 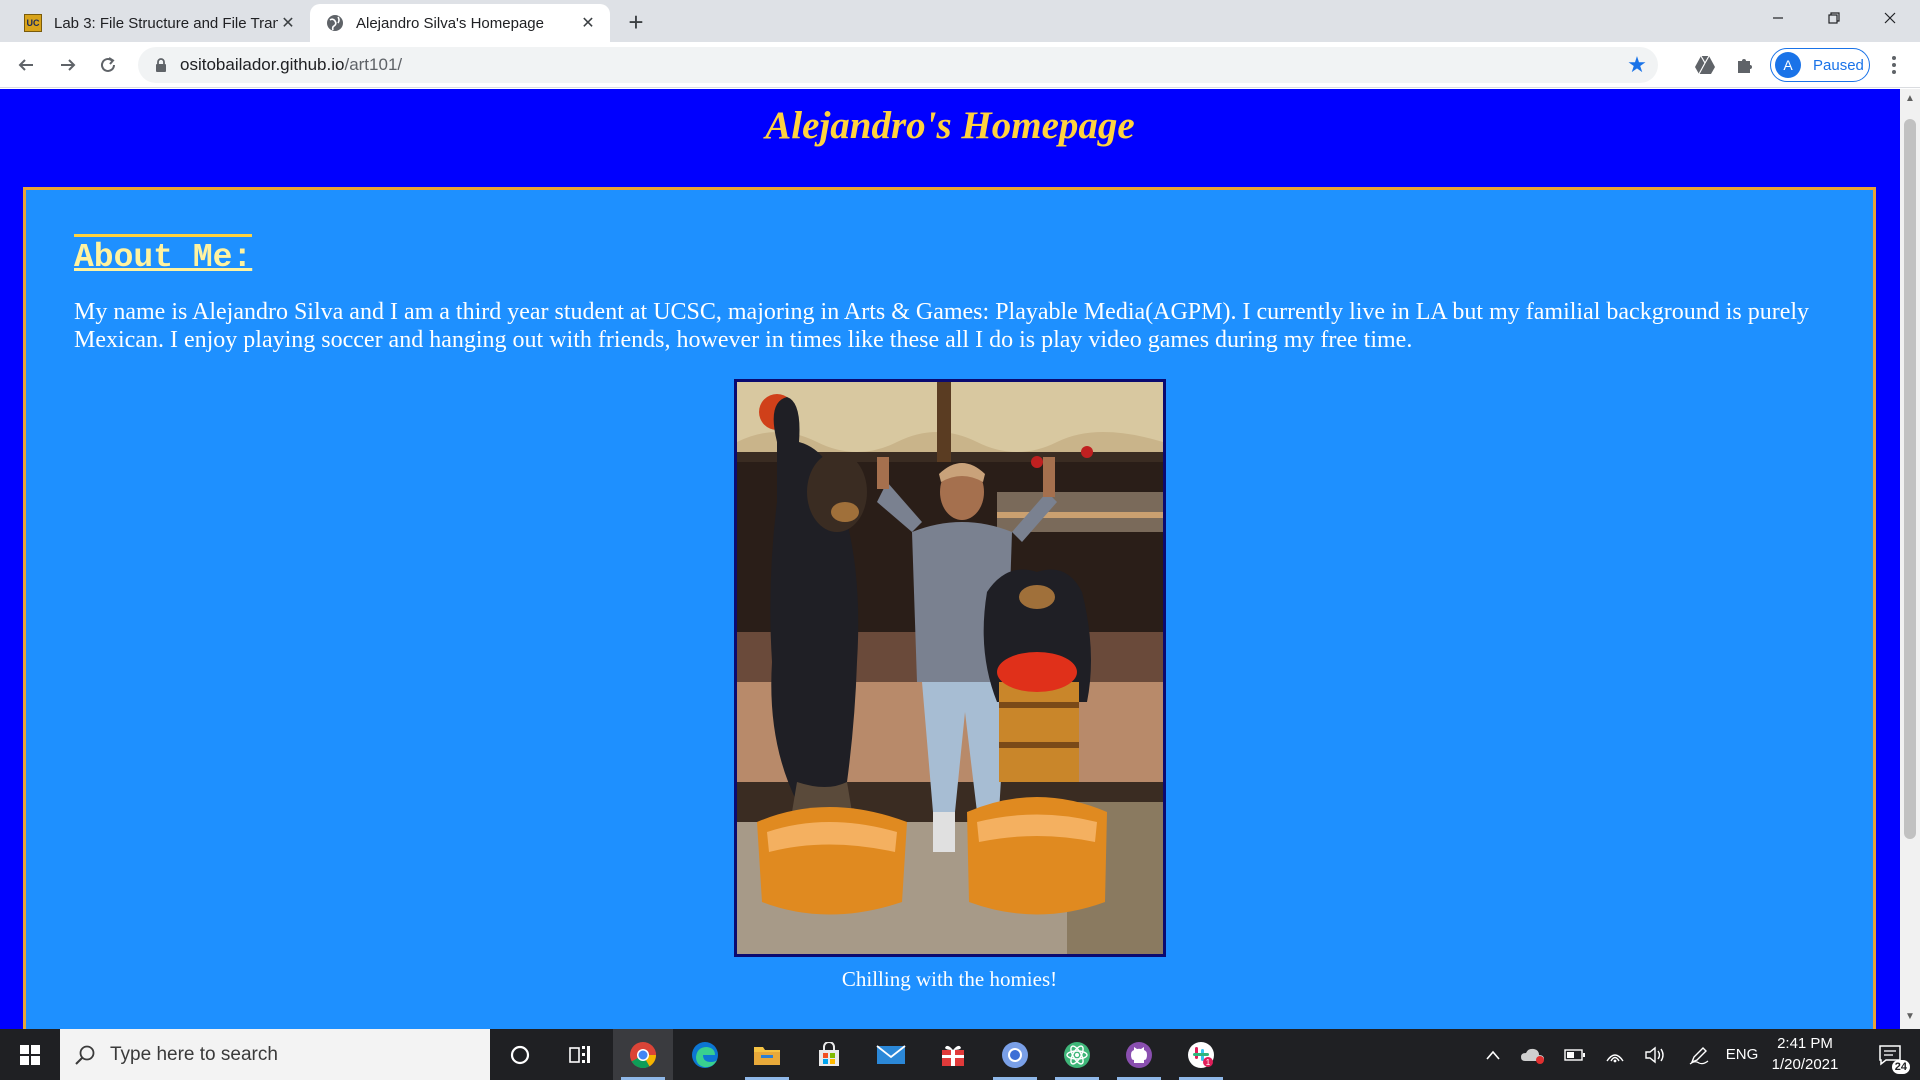 I want to click on scroll-down-icon: ▼, so click(x=1910, y=1017).